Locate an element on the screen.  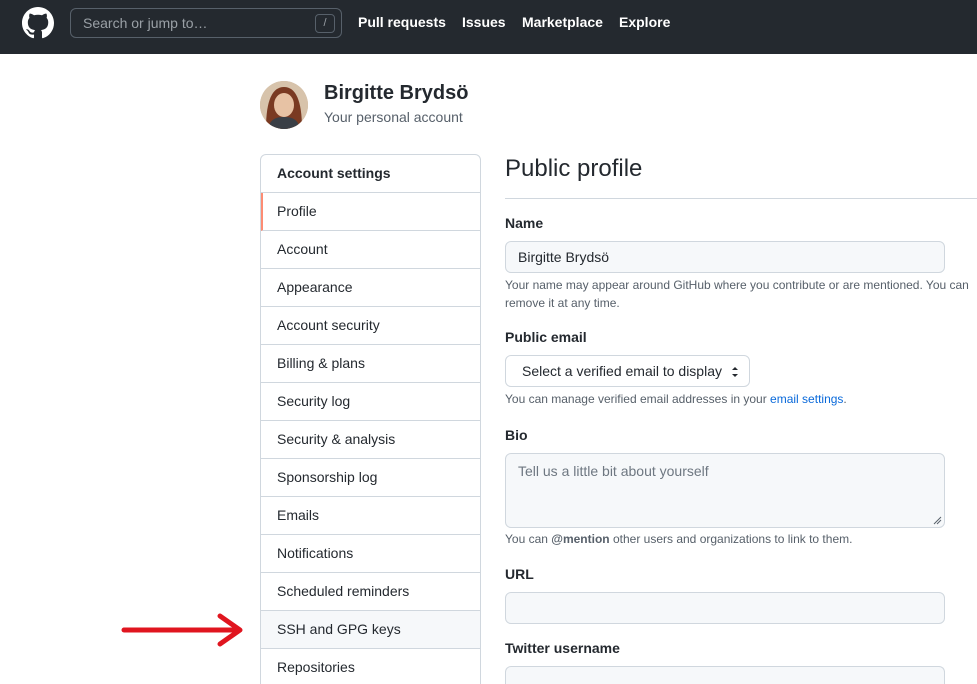
name-field: Birgitte Brydsö is located at coordinates (725, 257).